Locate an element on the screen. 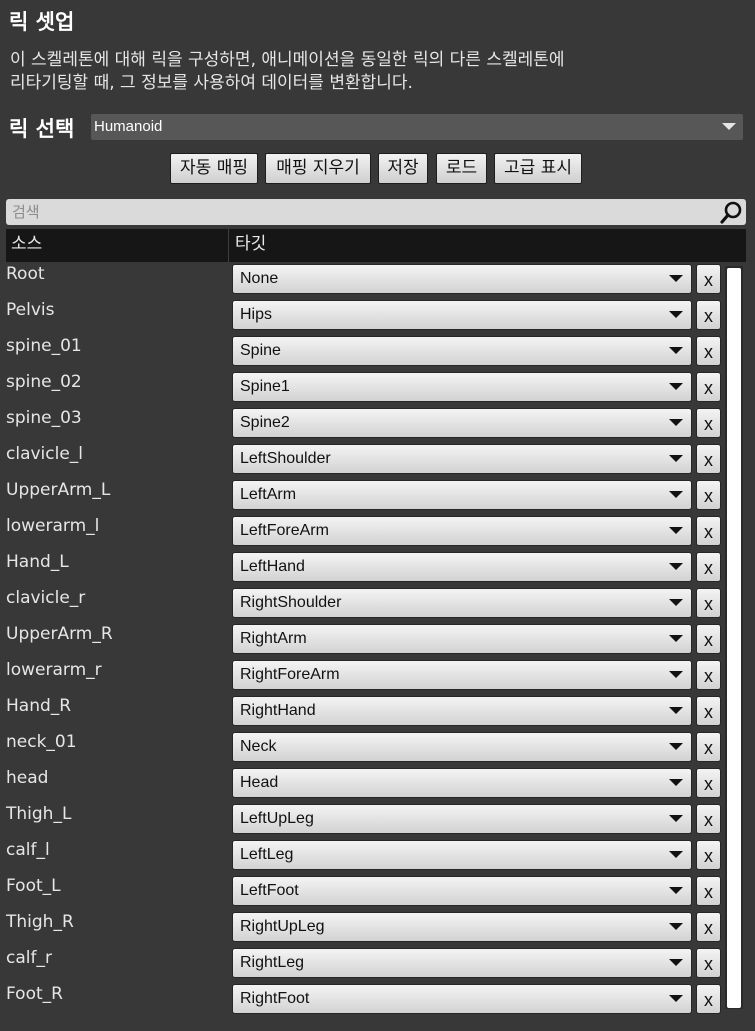  target-column-header: 타깃 is located at coordinates (250, 245).